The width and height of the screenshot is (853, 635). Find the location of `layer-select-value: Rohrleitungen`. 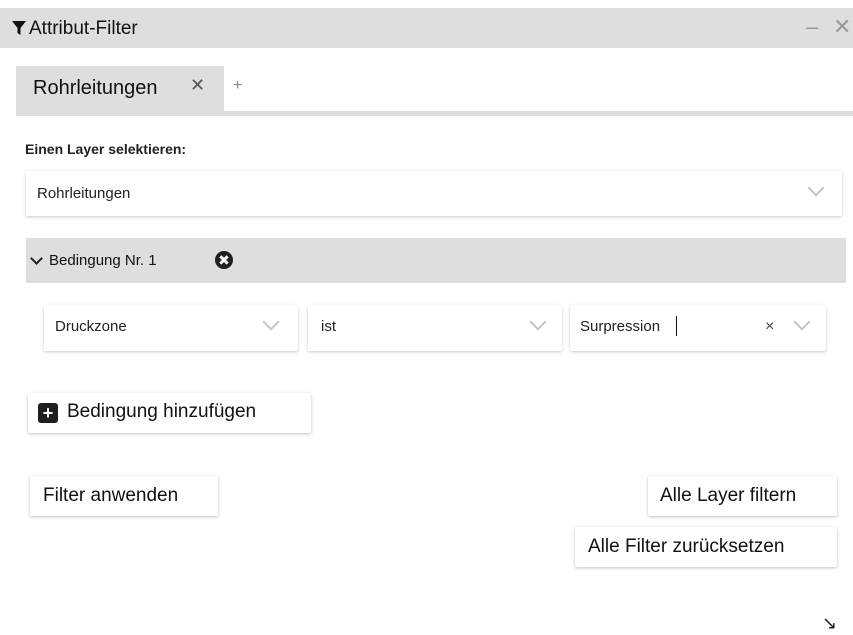

layer-select-value: Rohrleitungen is located at coordinates (84, 193).